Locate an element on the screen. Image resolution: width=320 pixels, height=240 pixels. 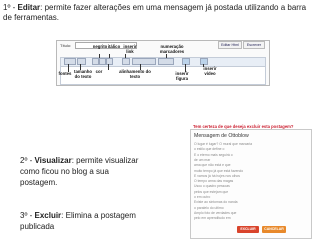
post-preview-line: Amplo foto de verdades que is located at coordinates (215, 212).